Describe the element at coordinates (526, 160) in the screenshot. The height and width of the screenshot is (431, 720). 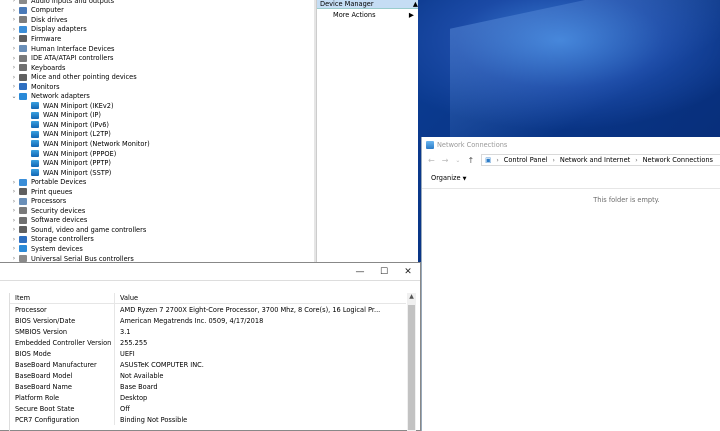
I see `breadcrumb-control-panel: Control Panel` at that location.